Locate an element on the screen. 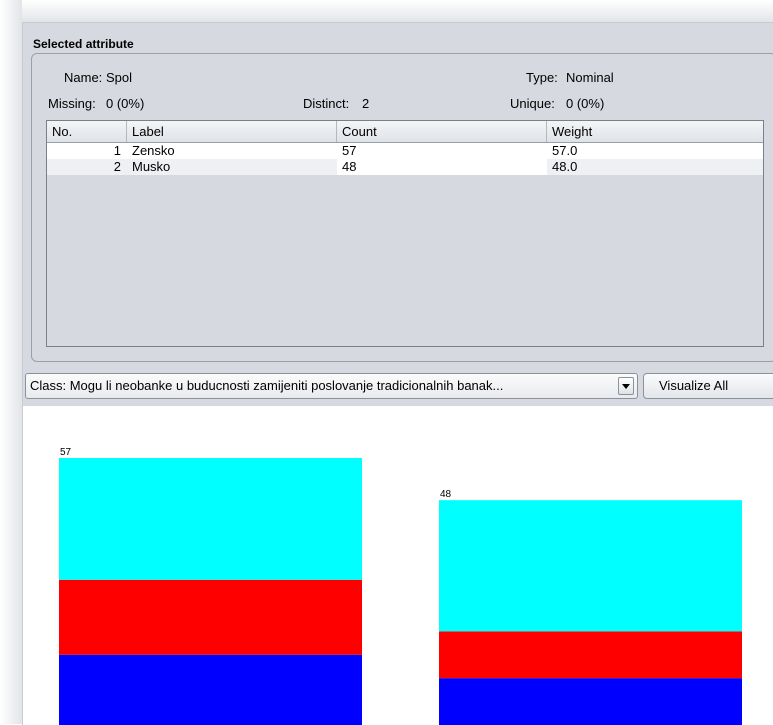 The width and height of the screenshot is (773, 725). column-header-no: No. is located at coordinates (87, 131).